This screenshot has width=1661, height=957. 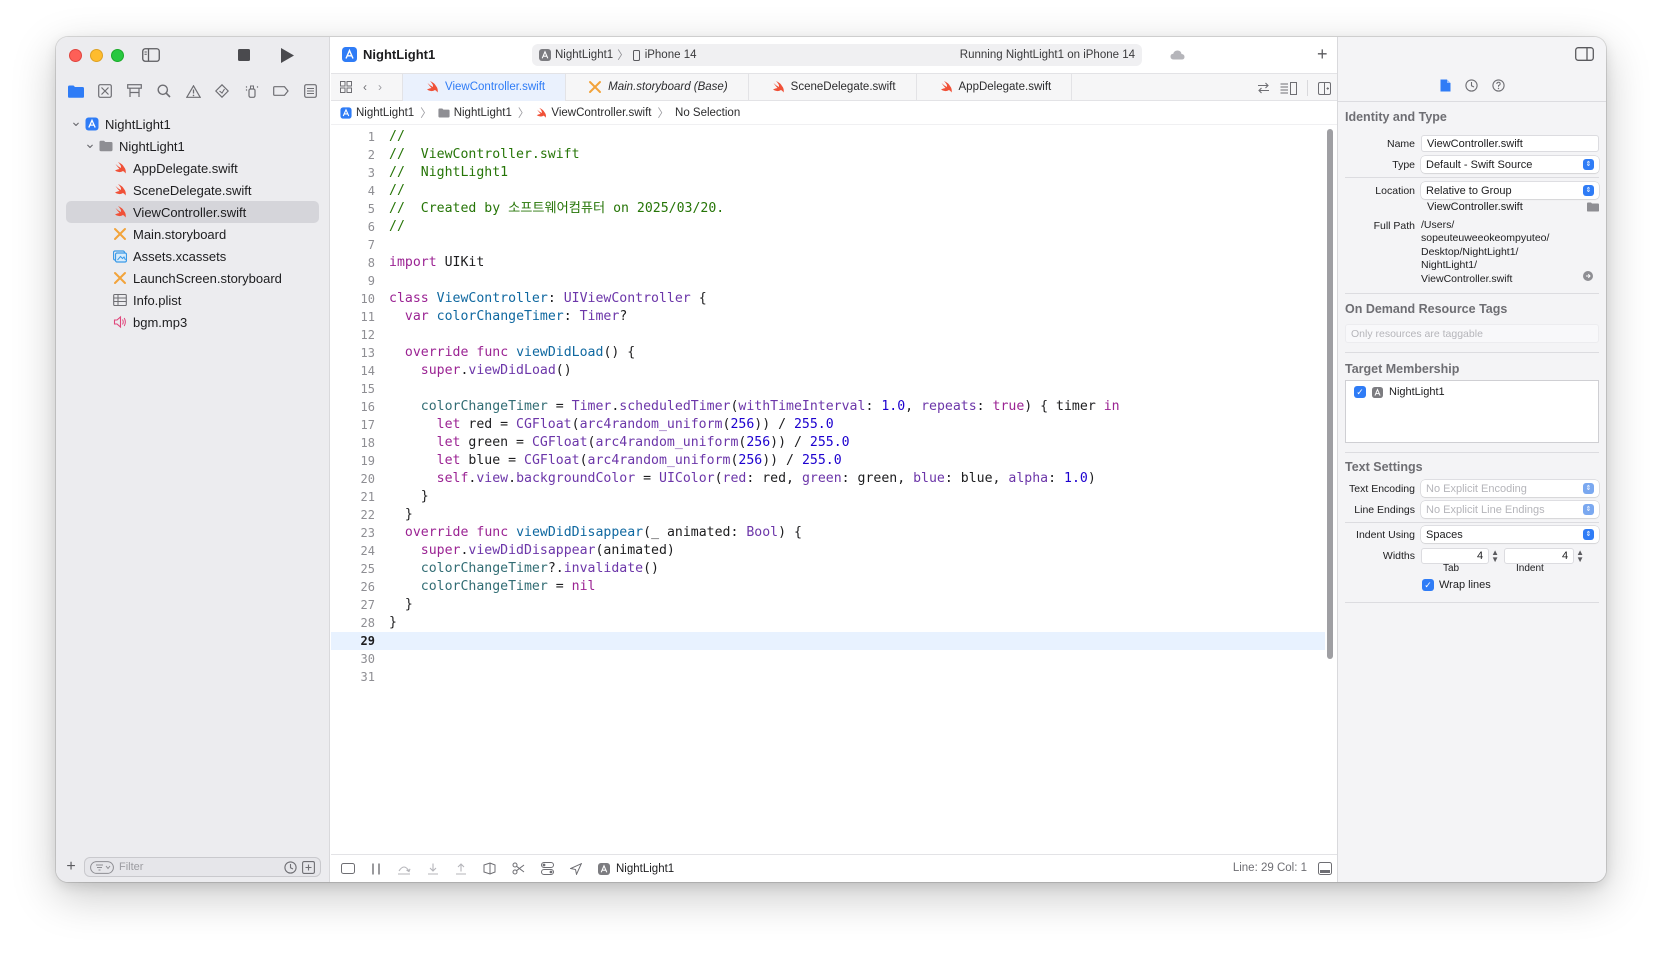 What do you see at coordinates (1539, 556) in the screenshot?
I see `indent-width-field: 4` at bounding box center [1539, 556].